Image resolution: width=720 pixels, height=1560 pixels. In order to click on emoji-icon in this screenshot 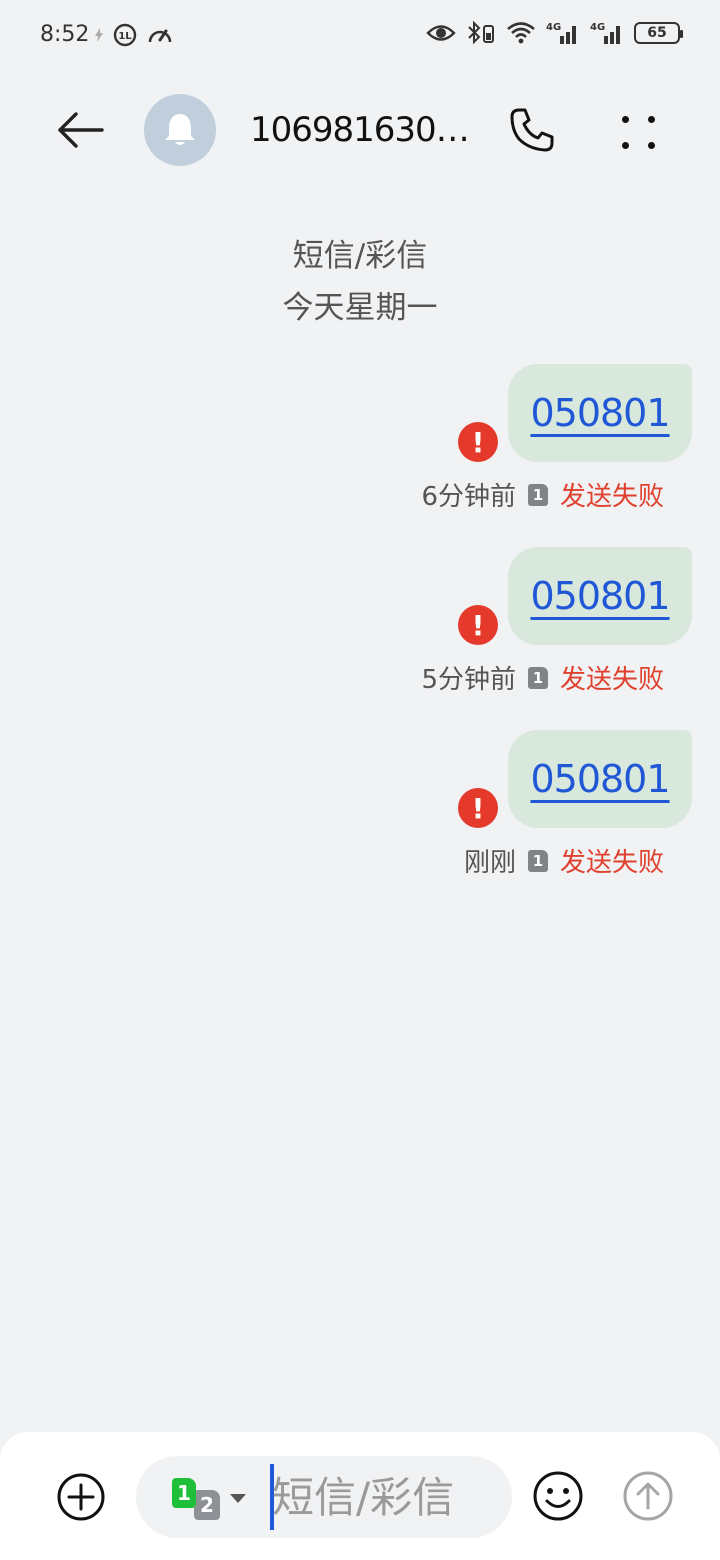, I will do `click(558, 1496)`.